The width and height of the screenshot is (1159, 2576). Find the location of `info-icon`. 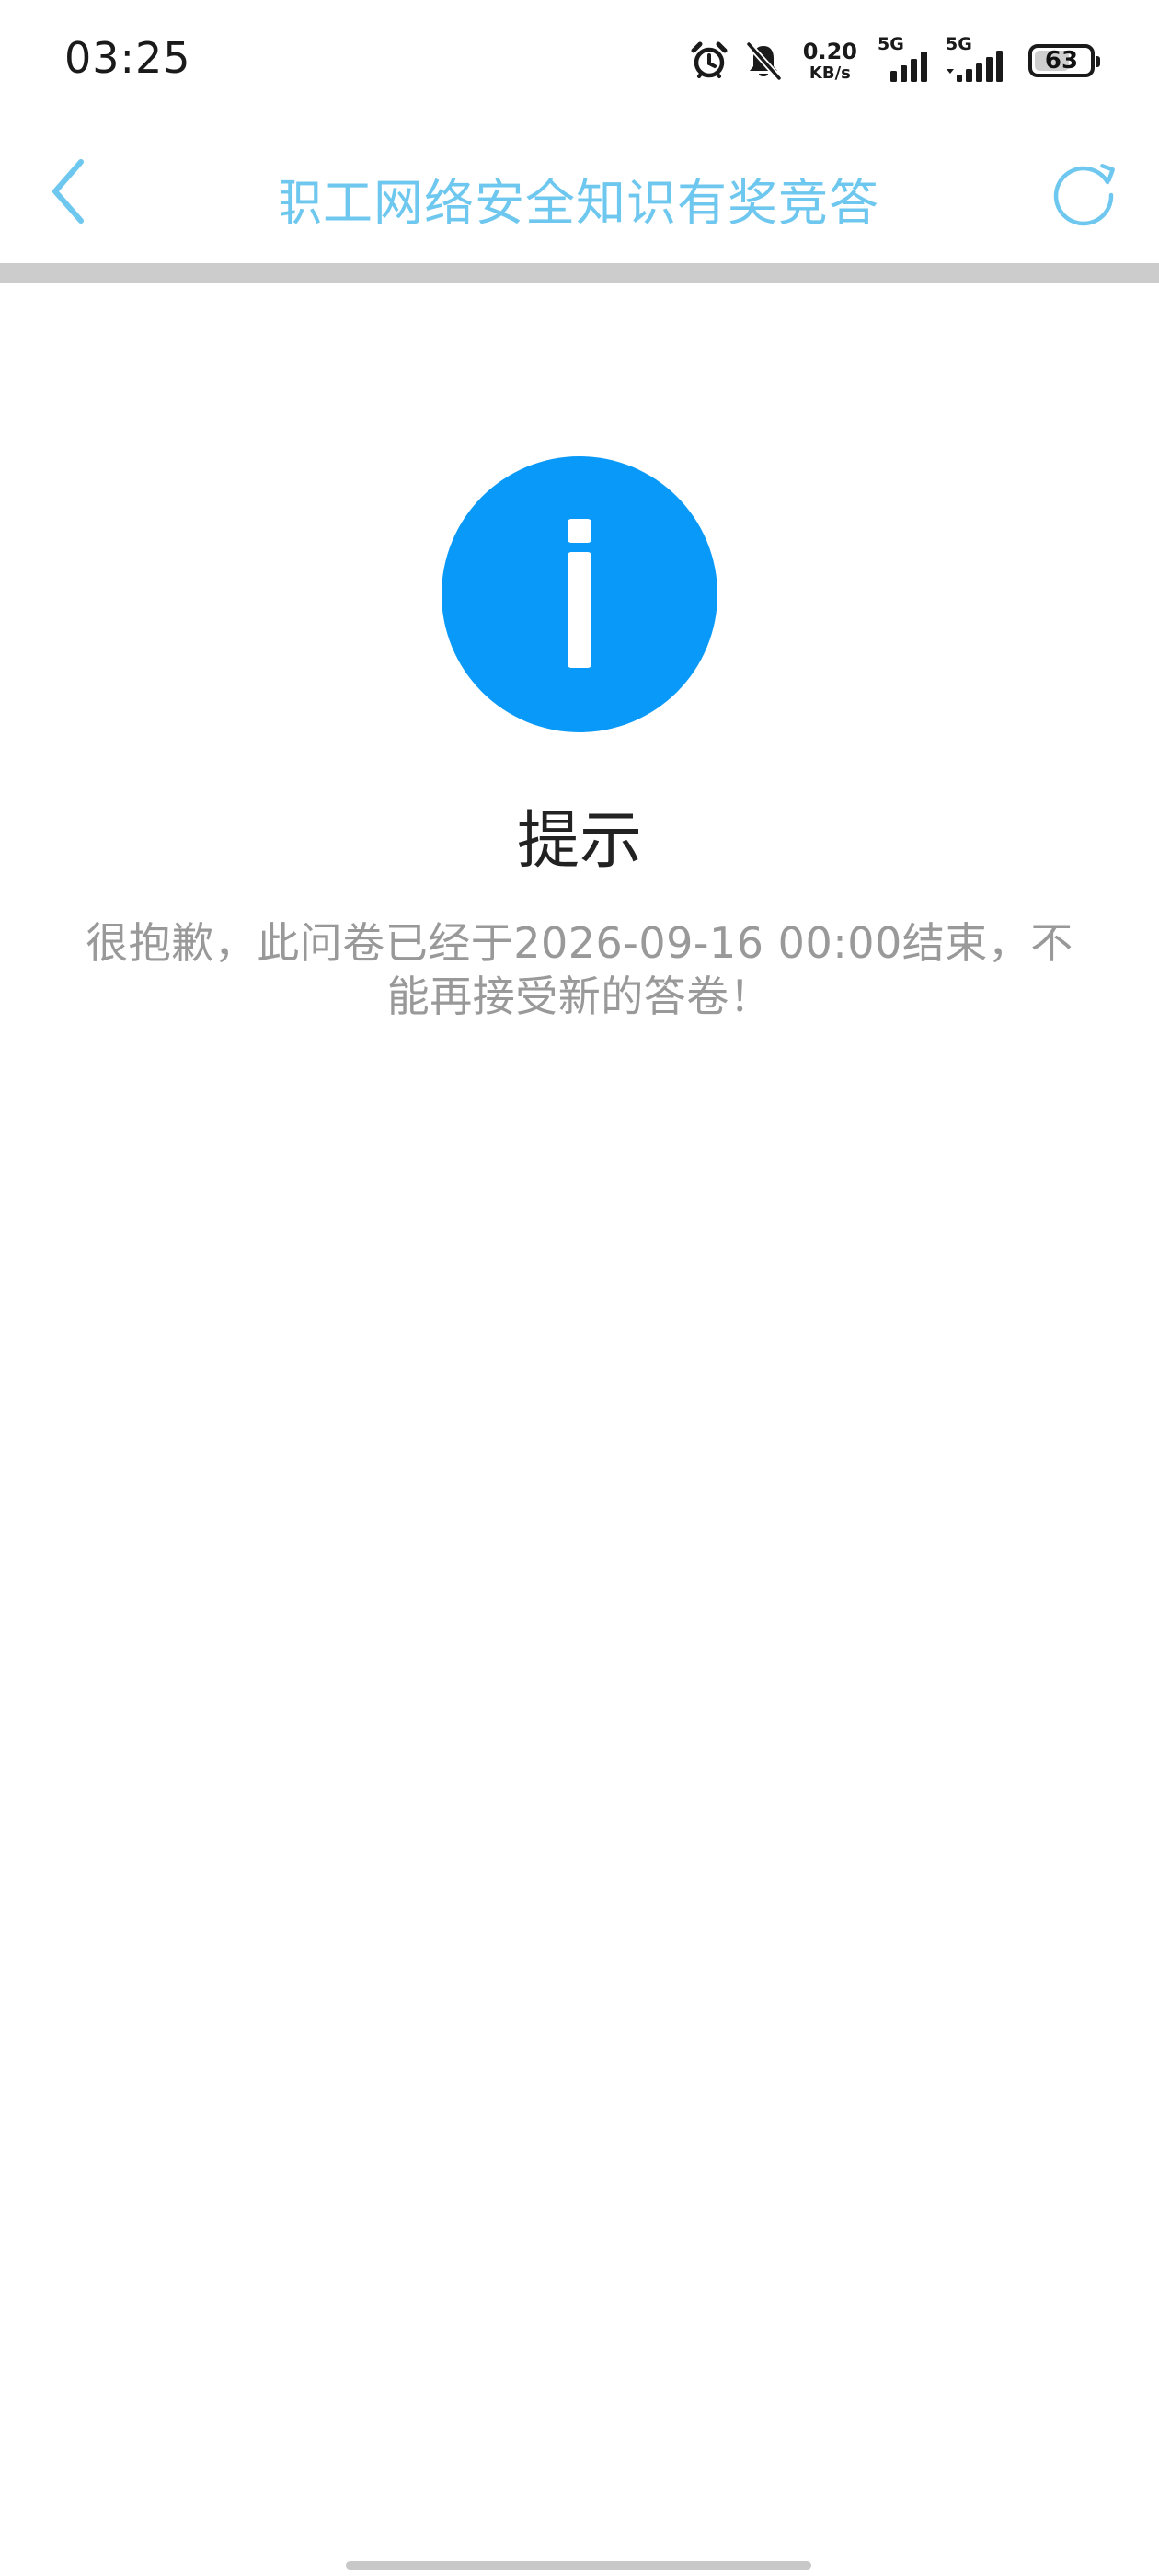

info-icon is located at coordinates (579, 594).